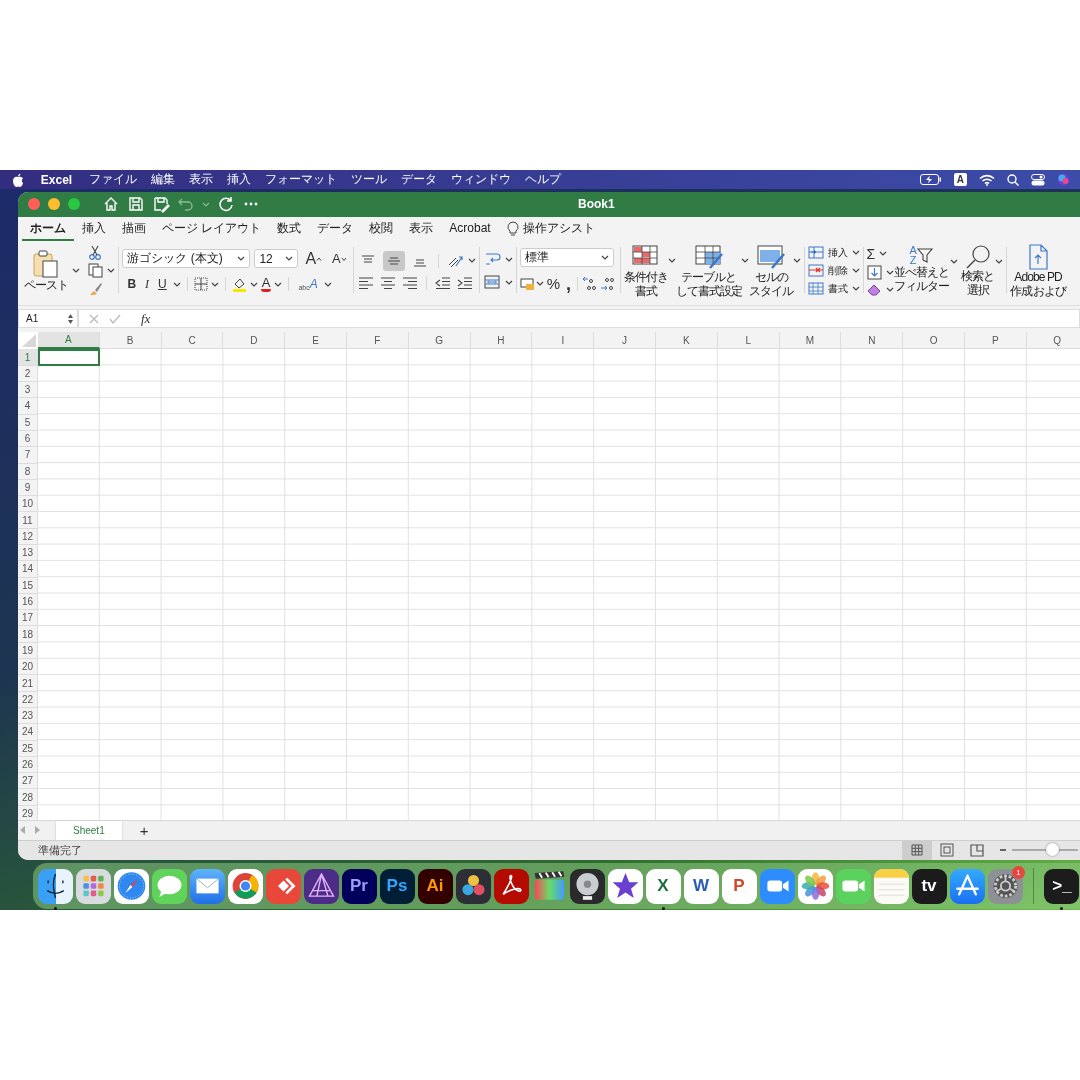  What do you see at coordinates (301, 179) in the screenshot?
I see `menu-item: フォーマット` at bounding box center [301, 179].